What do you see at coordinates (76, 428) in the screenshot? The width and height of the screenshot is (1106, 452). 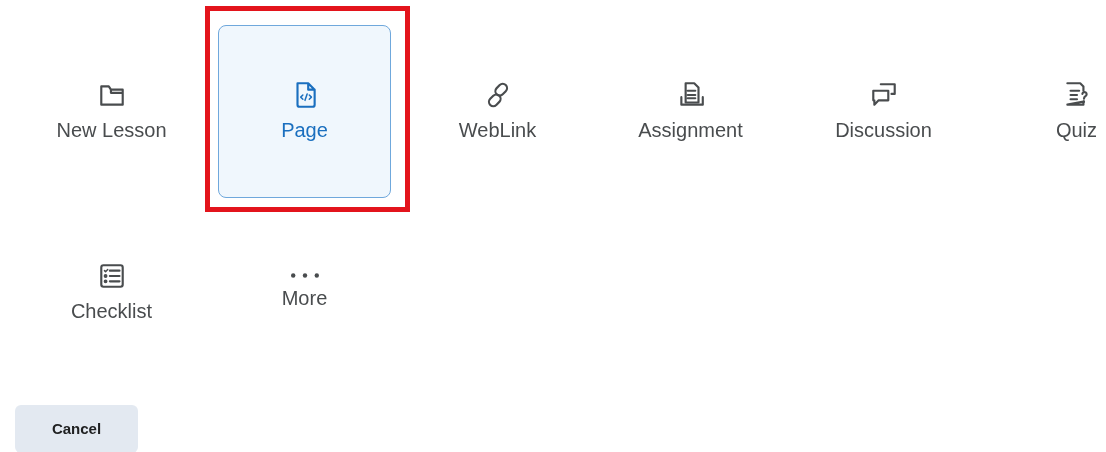 I see `cancel-button: Cancel` at bounding box center [76, 428].